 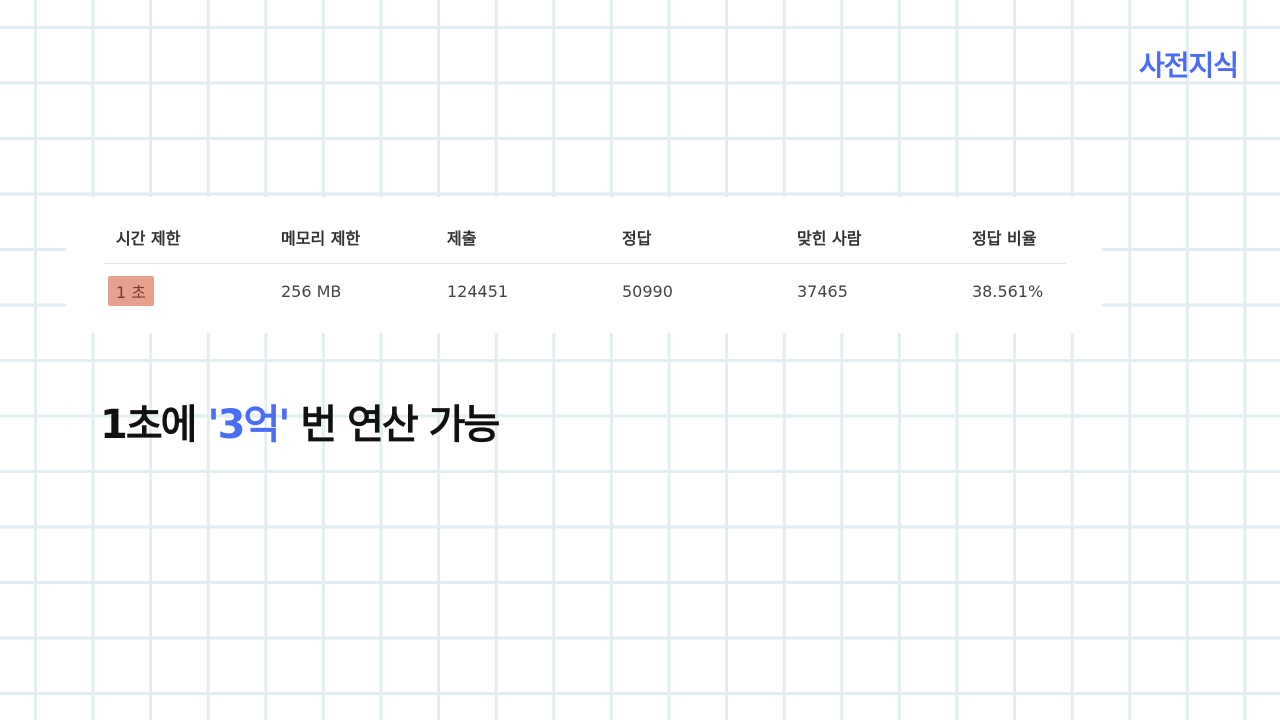 What do you see at coordinates (394, 425) in the screenshot?
I see `headline-suffix: 번 연산 가능` at bounding box center [394, 425].